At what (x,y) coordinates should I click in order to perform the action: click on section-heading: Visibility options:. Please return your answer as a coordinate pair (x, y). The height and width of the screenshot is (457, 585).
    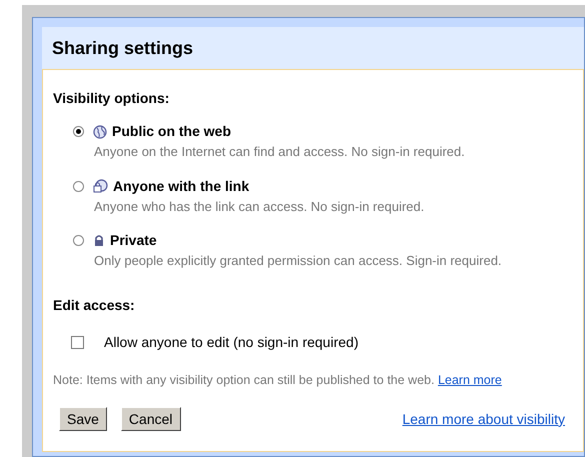
    Looking at the image, I should click on (111, 98).